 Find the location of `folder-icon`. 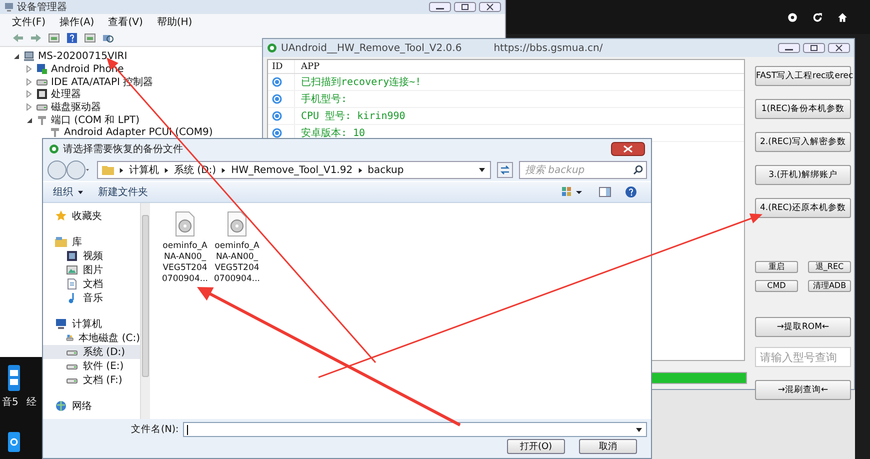

folder-icon is located at coordinates (108, 170).